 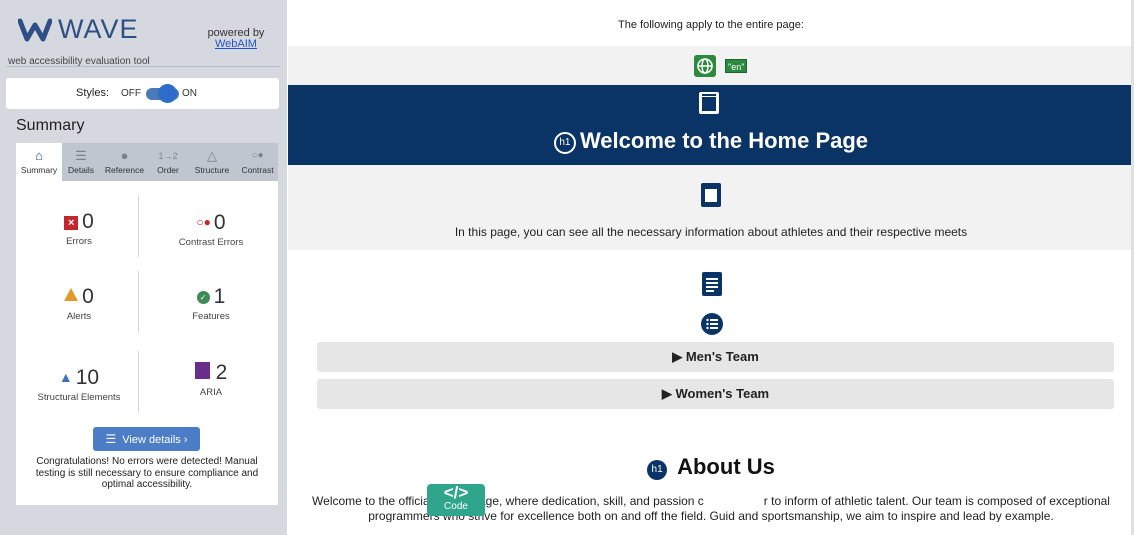 I want to click on code-toggle-button: </> Code, so click(x=456, y=500).